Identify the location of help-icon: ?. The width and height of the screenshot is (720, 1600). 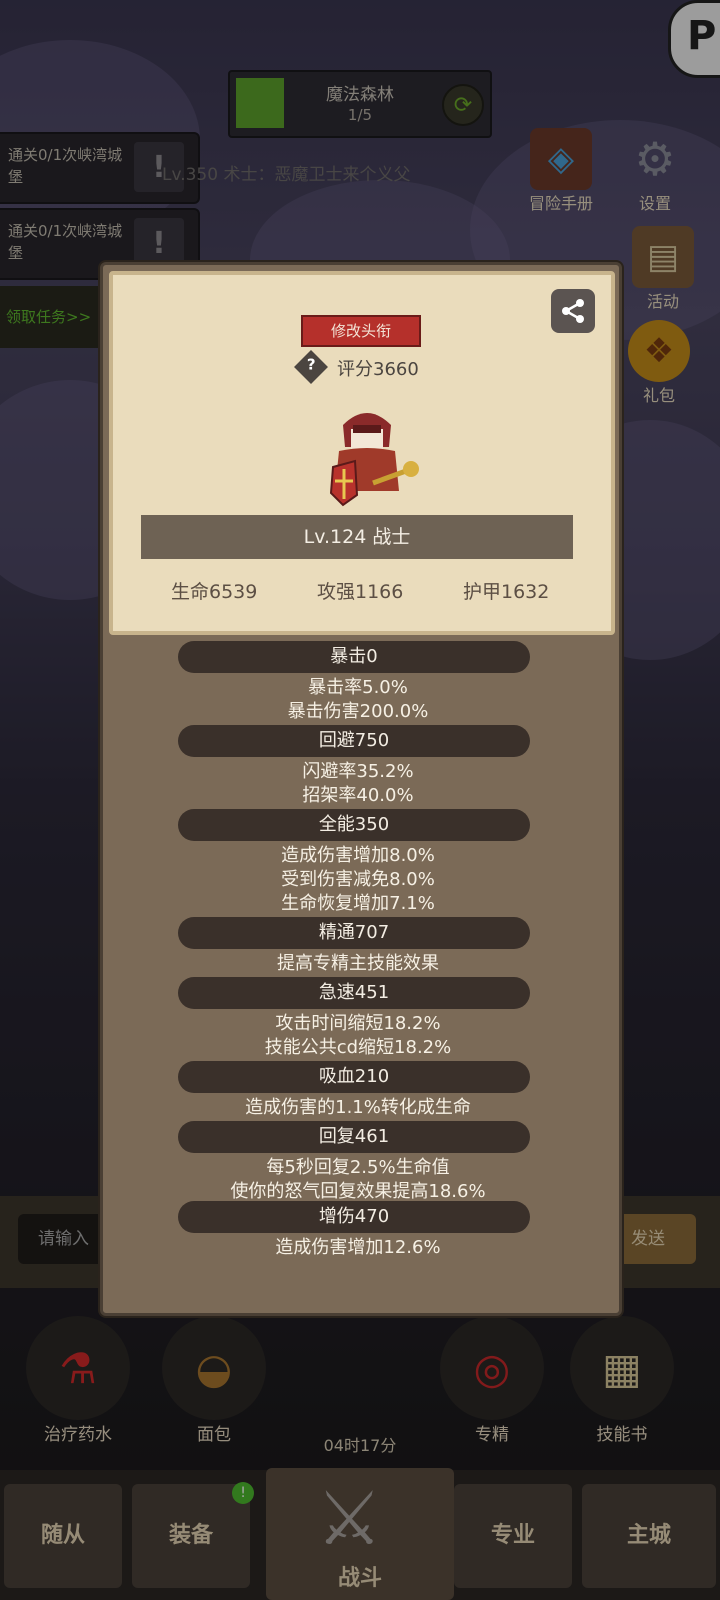
(311, 367).